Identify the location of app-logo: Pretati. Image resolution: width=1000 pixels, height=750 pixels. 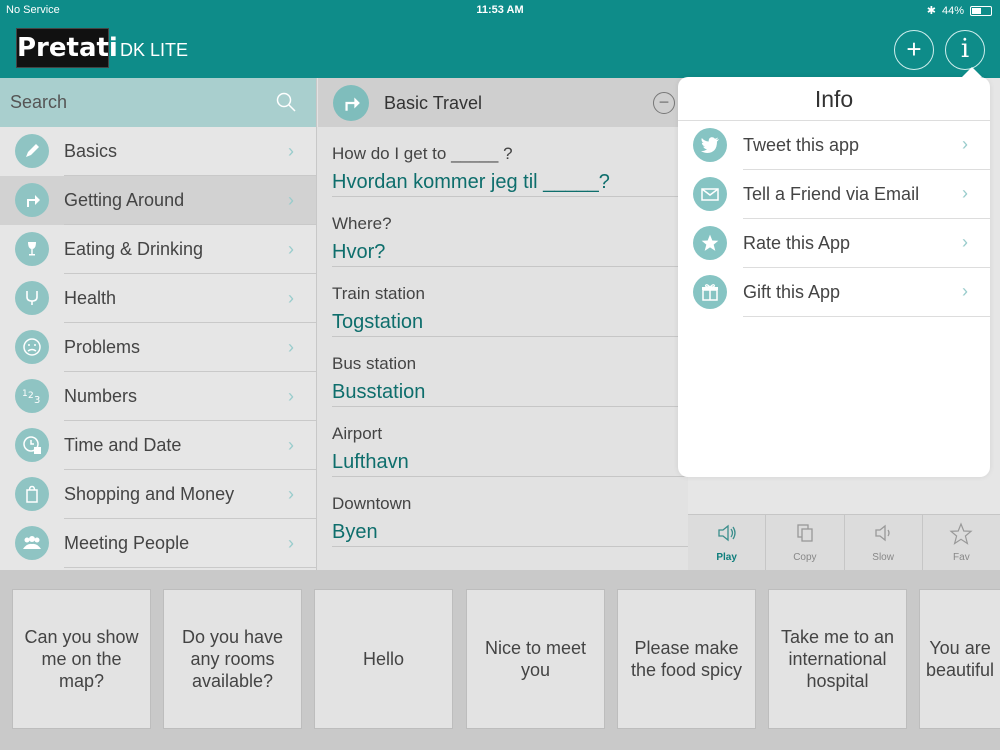
(67, 48).